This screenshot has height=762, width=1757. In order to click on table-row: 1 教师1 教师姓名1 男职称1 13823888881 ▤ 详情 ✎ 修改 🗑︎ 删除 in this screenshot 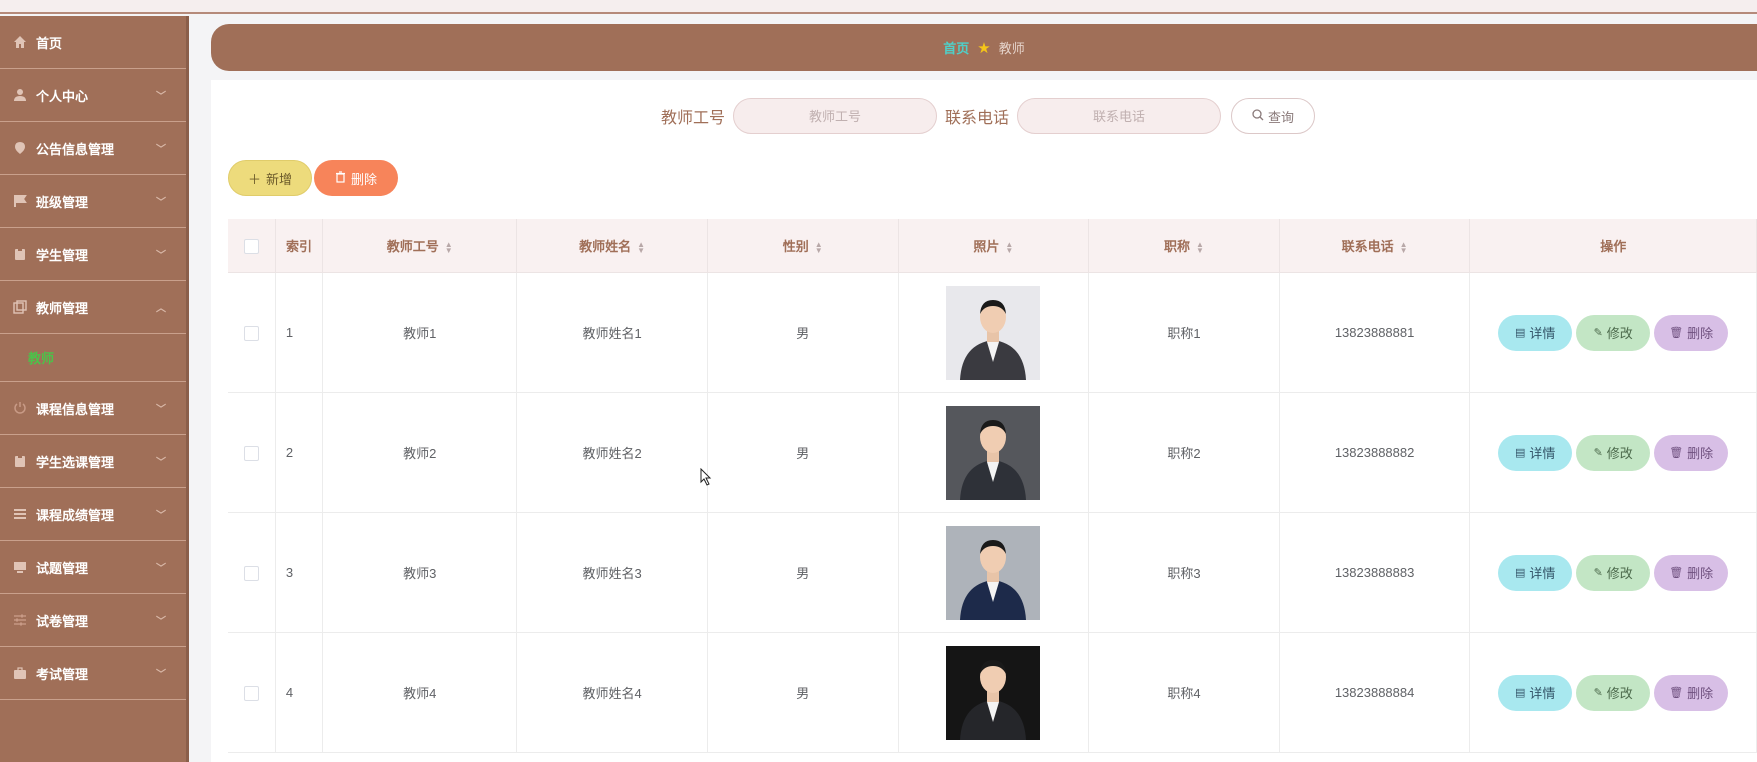, I will do `click(992, 332)`.